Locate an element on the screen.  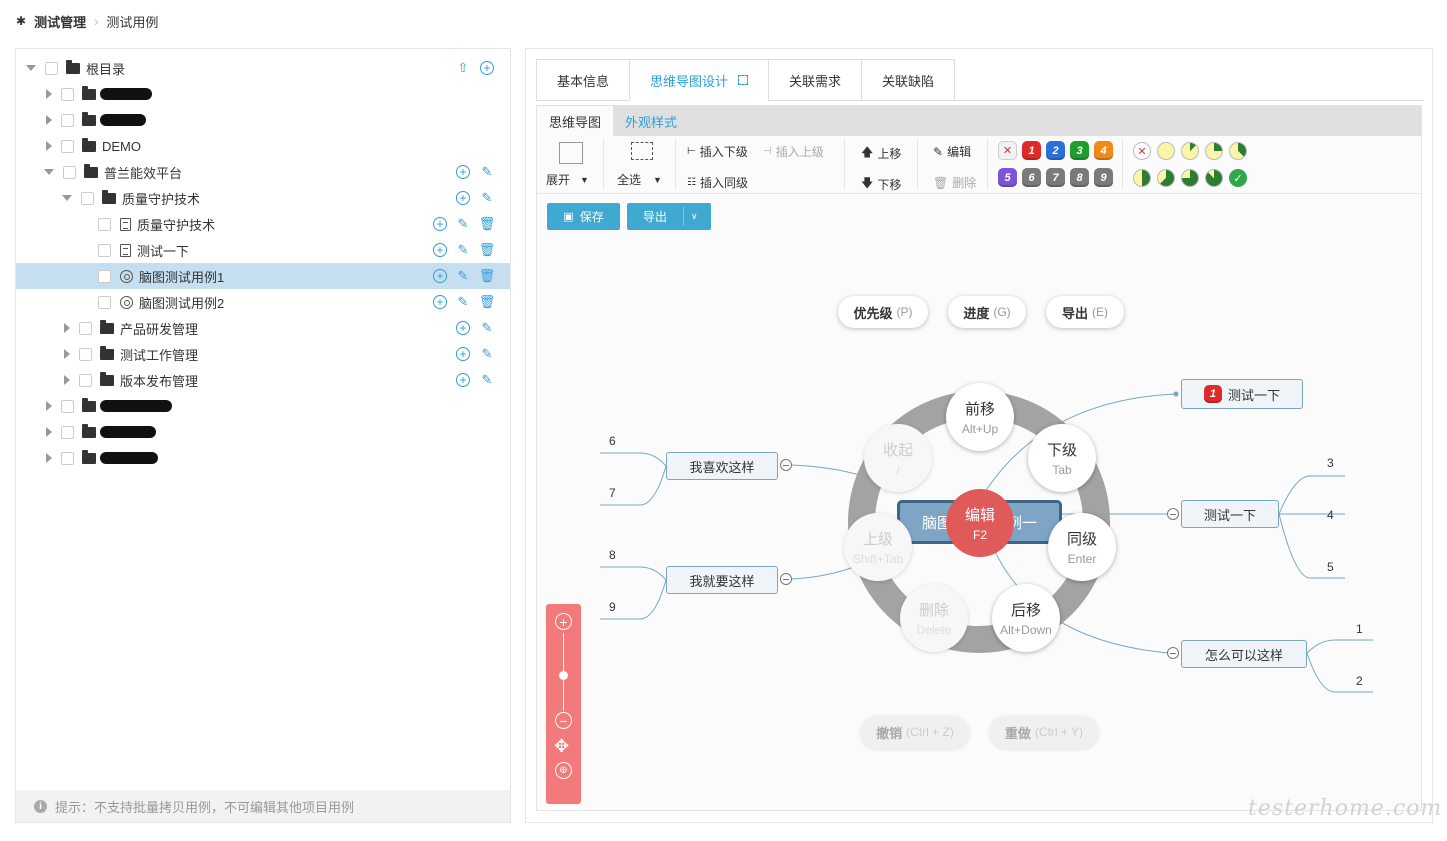
menu-key: / is located at coordinates (898, 470).